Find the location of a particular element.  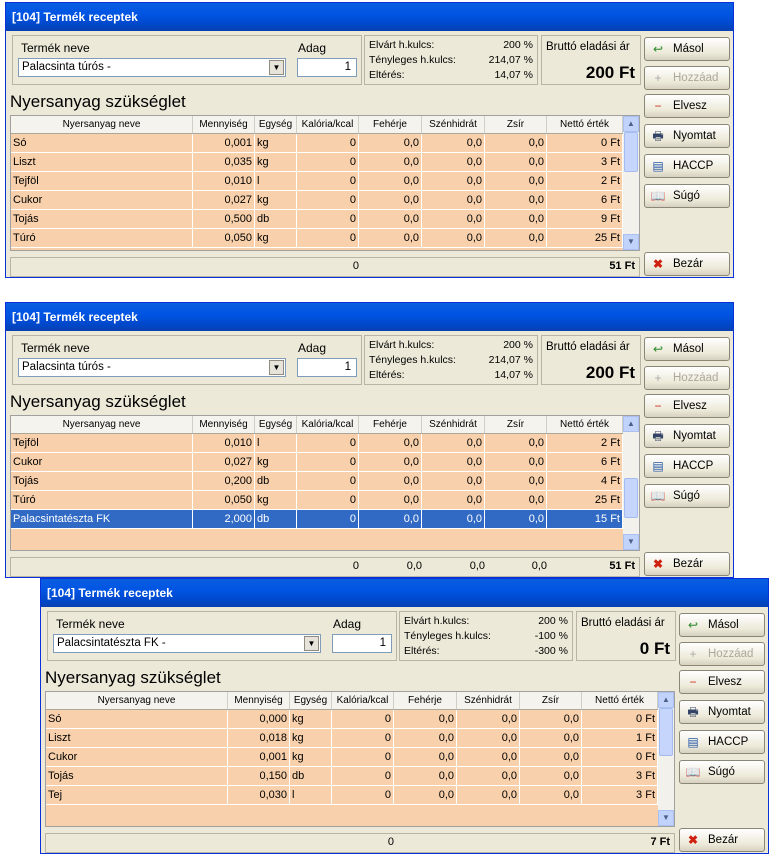

close-icon: ✖ is located at coordinates (693, 840).